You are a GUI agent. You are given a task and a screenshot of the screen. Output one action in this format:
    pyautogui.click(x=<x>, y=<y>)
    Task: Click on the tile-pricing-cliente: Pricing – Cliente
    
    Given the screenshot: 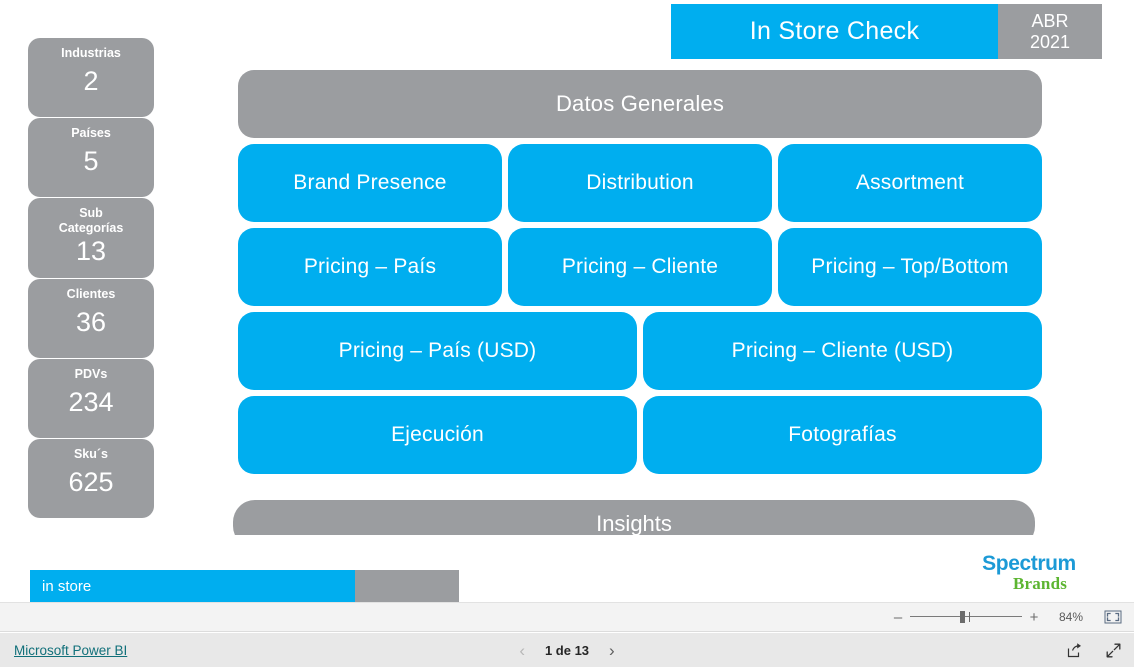 What is the action you would take?
    pyautogui.click(x=640, y=267)
    